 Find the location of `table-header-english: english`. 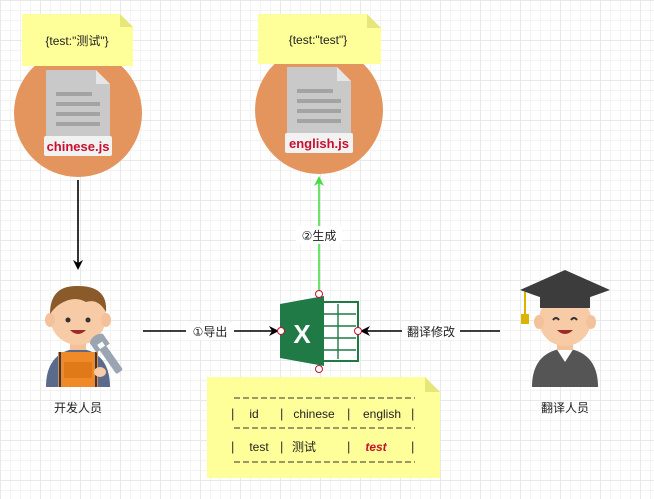

table-header-english: english is located at coordinates (382, 414).